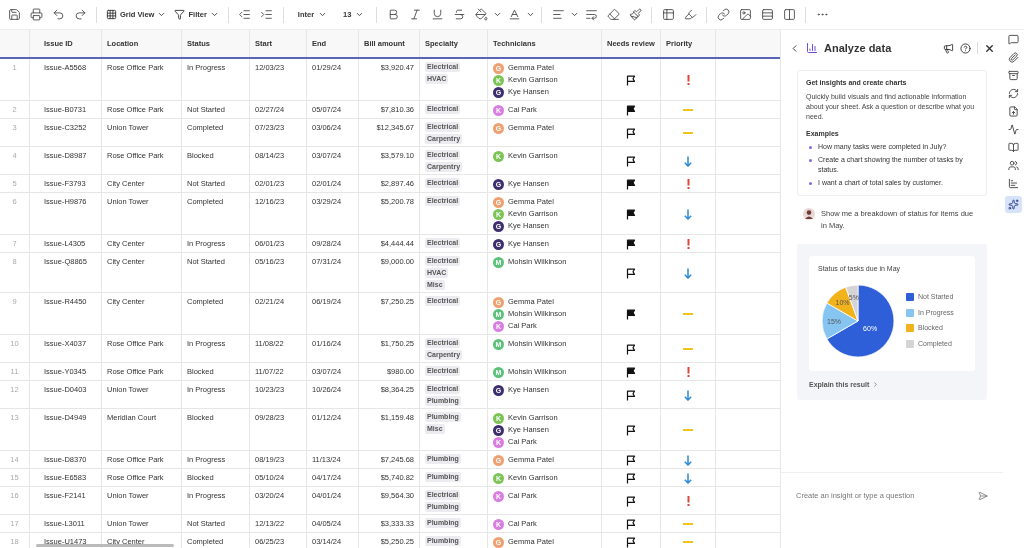  What do you see at coordinates (809, 214) in the screenshot?
I see `user-avatar` at bounding box center [809, 214].